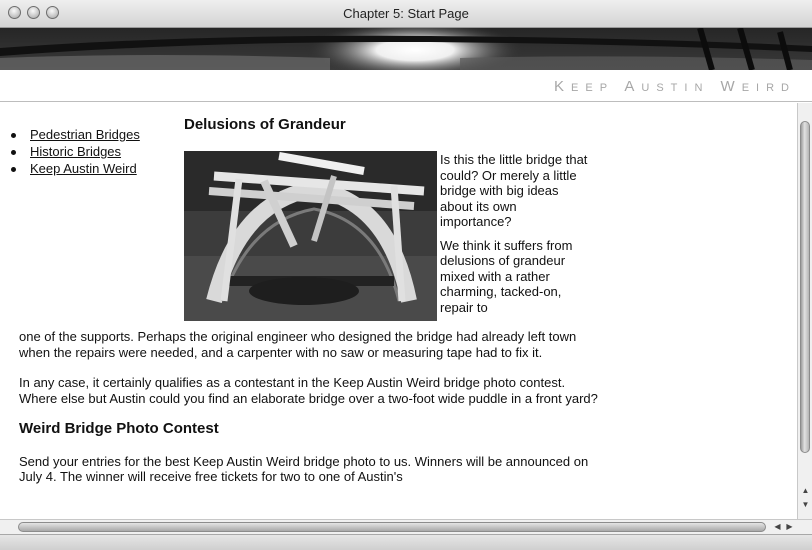 Image resolution: width=812 pixels, height=550 pixels. Describe the element at coordinates (265, 124) in the screenshot. I see `article-heading: Delusions of Grandeur` at that location.